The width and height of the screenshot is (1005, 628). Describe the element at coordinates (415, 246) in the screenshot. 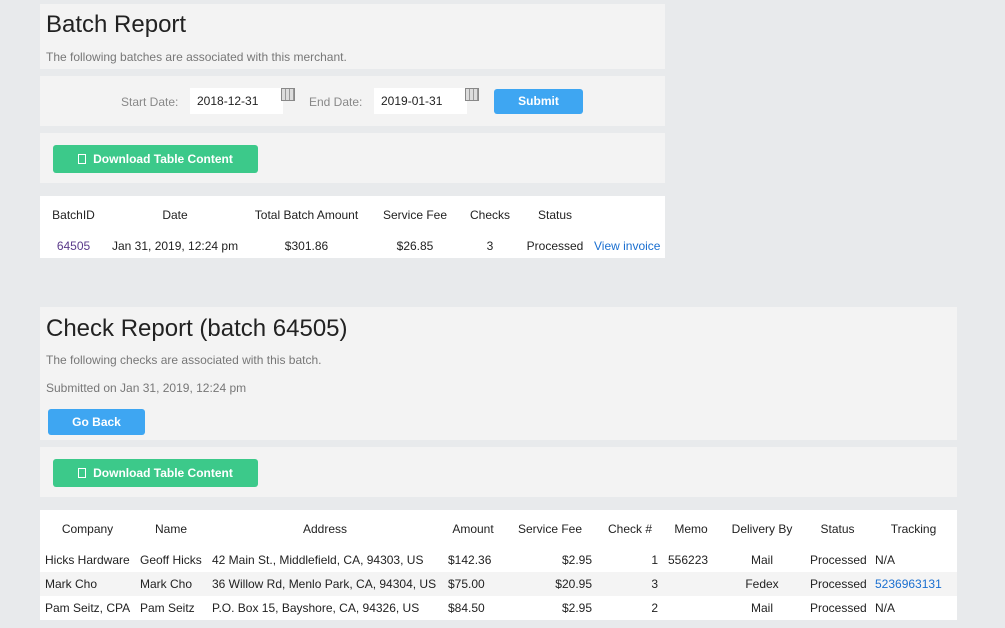

I see `batch-fee: $26.85` at that location.